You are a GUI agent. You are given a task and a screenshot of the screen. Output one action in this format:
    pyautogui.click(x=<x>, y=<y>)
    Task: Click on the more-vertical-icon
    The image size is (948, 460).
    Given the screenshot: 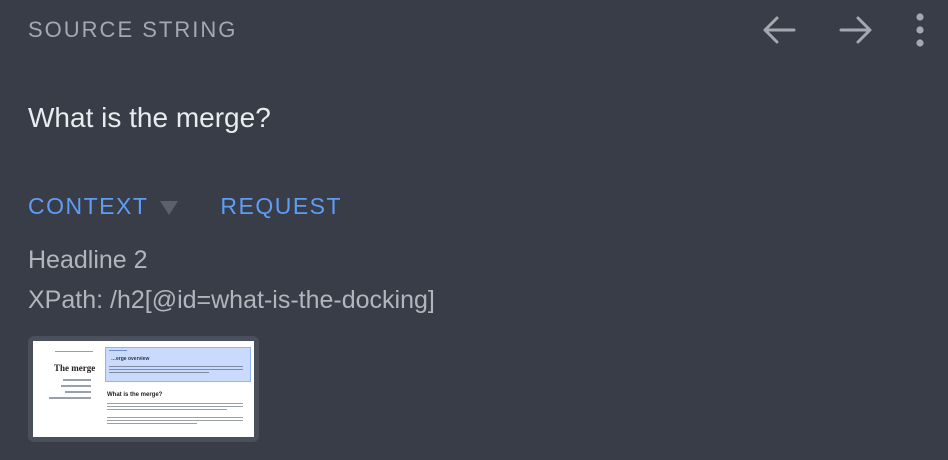 What is the action you would take?
    pyautogui.click(x=920, y=30)
    